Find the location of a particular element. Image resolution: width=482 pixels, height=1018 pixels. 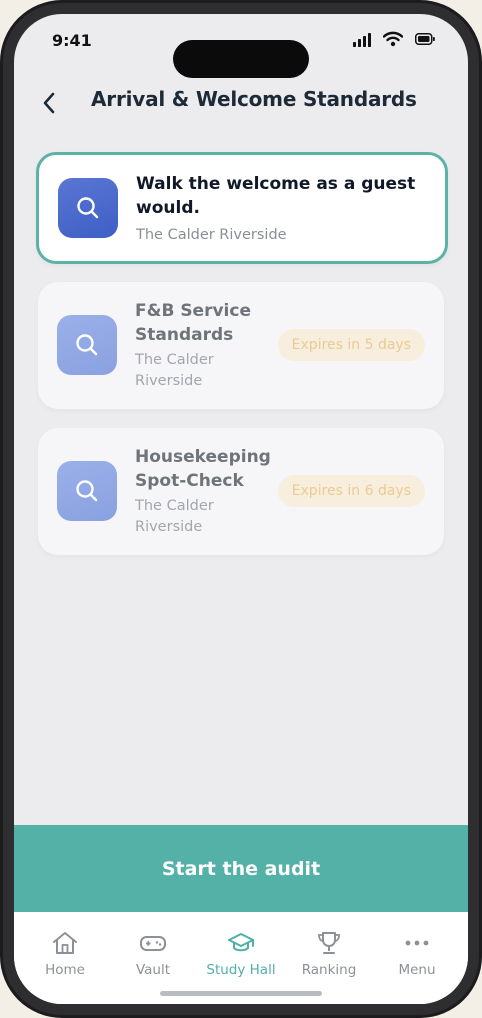

status-bar: 9:41 is located at coordinates (241, 46).